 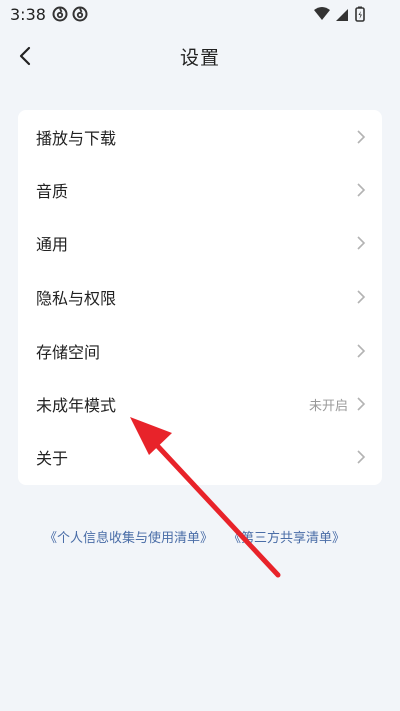 What do you see at coordinates (200, 350) in the screenshot?
I see `settings-item-storage: 存储空间` at bounding box center [200, 350].